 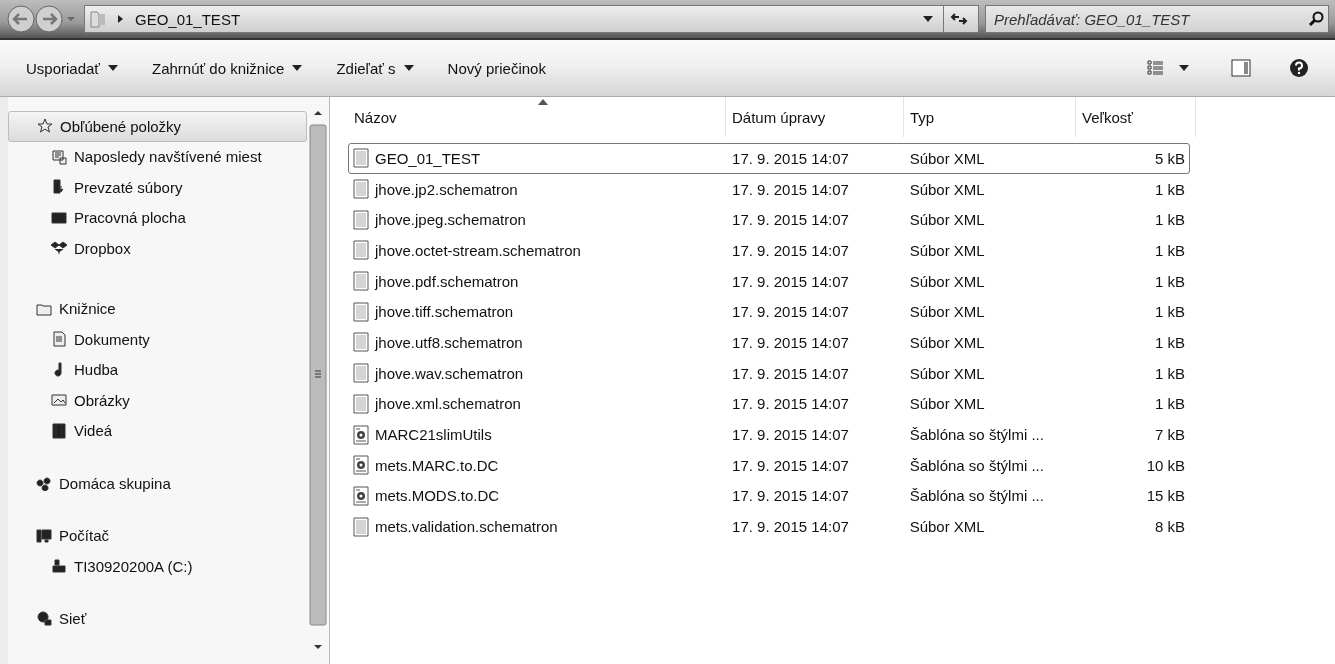 What do you see at coordinates (227, 68) in the screenshot?
I see `toolbar-menu-button: Zahrnúť do knižnice` at bounding box center [227, 68].